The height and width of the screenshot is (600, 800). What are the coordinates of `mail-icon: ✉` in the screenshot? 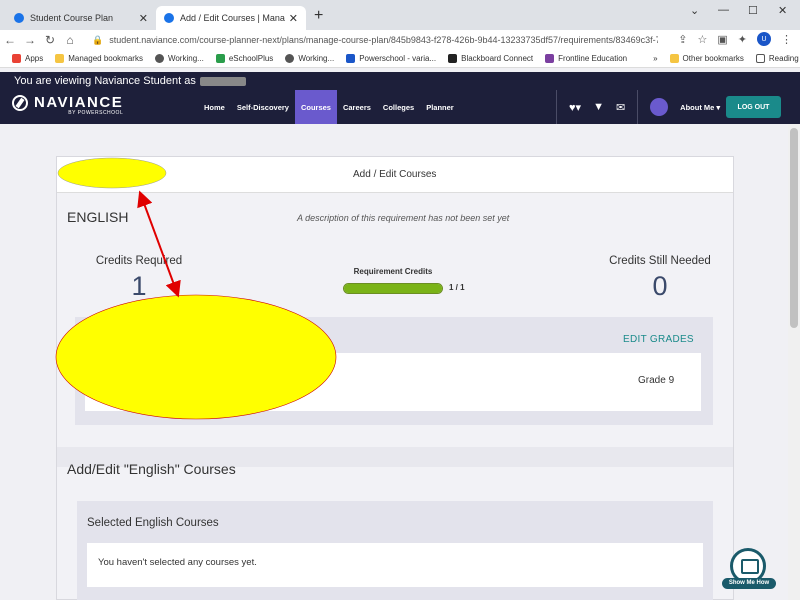 It's located at (620, 107).